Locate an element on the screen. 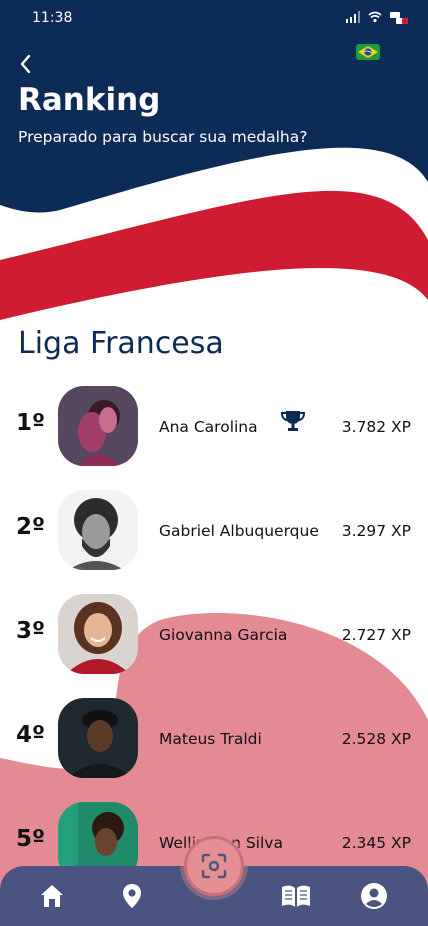  ranking-row: 4º Mateus Traldi 2.528 XP is located at coordinates (214, 739).